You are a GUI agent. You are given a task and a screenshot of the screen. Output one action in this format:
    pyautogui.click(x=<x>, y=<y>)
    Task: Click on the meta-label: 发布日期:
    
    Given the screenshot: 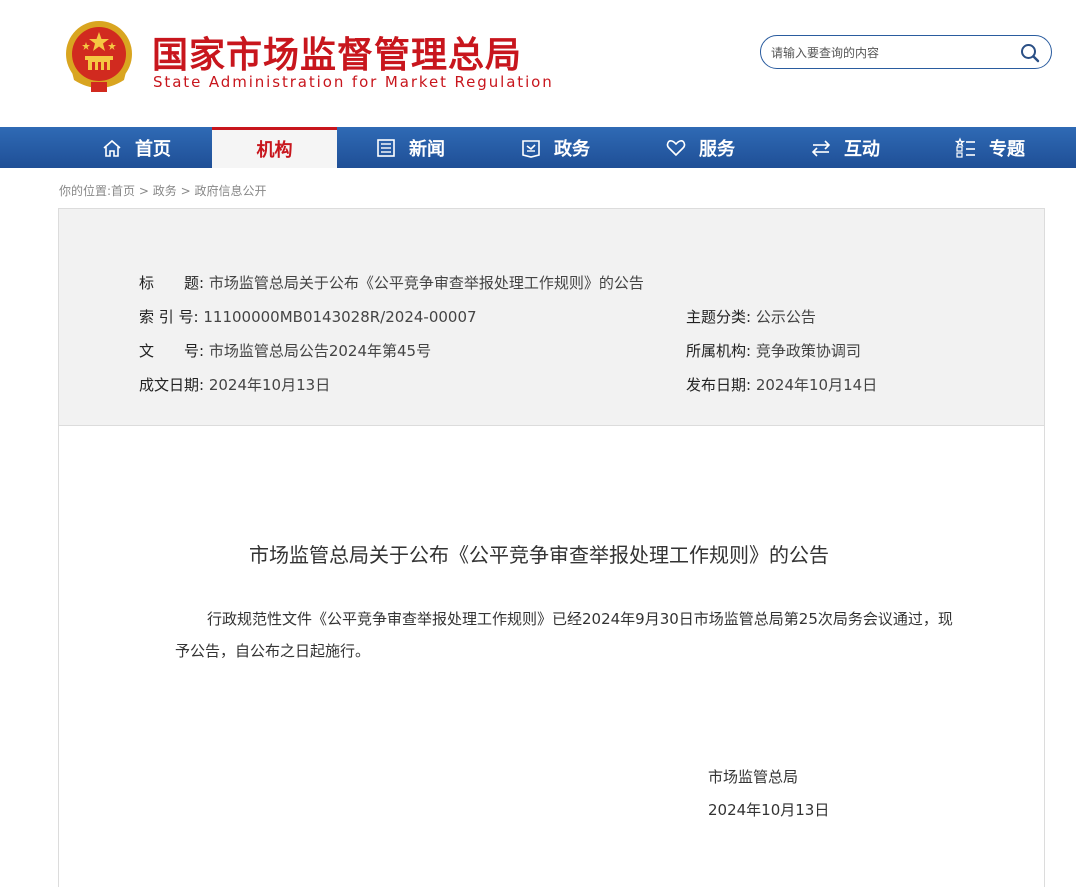 What is the action you would take?
    pyautogui.click(x=719, y=385)
    